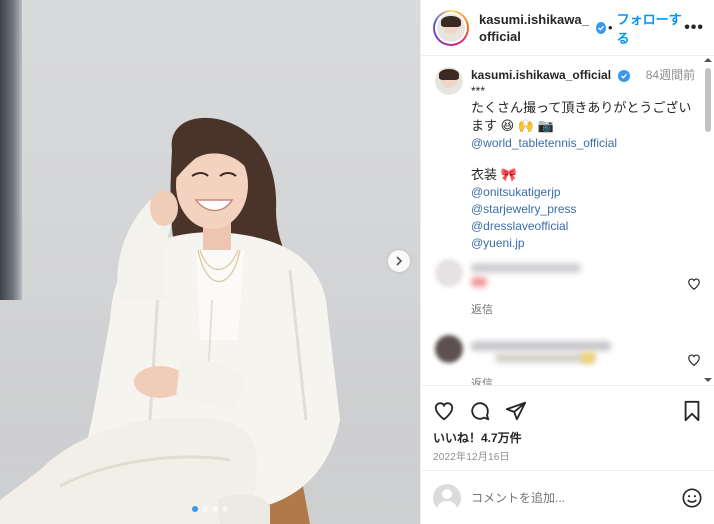 This screenshot has height=524, width=714. What do you see at coordinates (586, 209) in the screenshot?
I see `mention-link: @starjewelry_press` at bounding box center [586, 209].